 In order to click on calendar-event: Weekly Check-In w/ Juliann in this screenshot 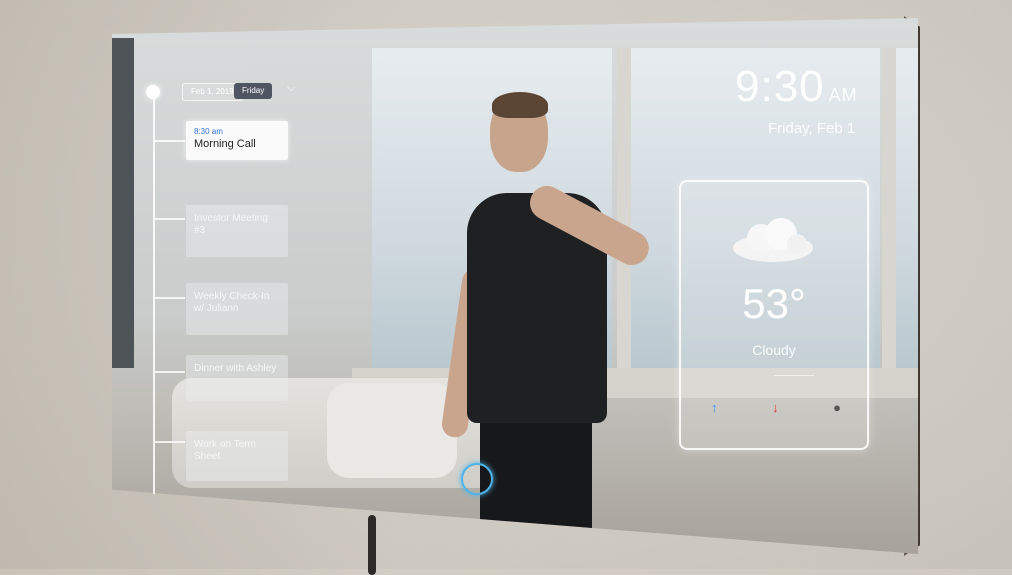, I will do `click(237, 309)`.